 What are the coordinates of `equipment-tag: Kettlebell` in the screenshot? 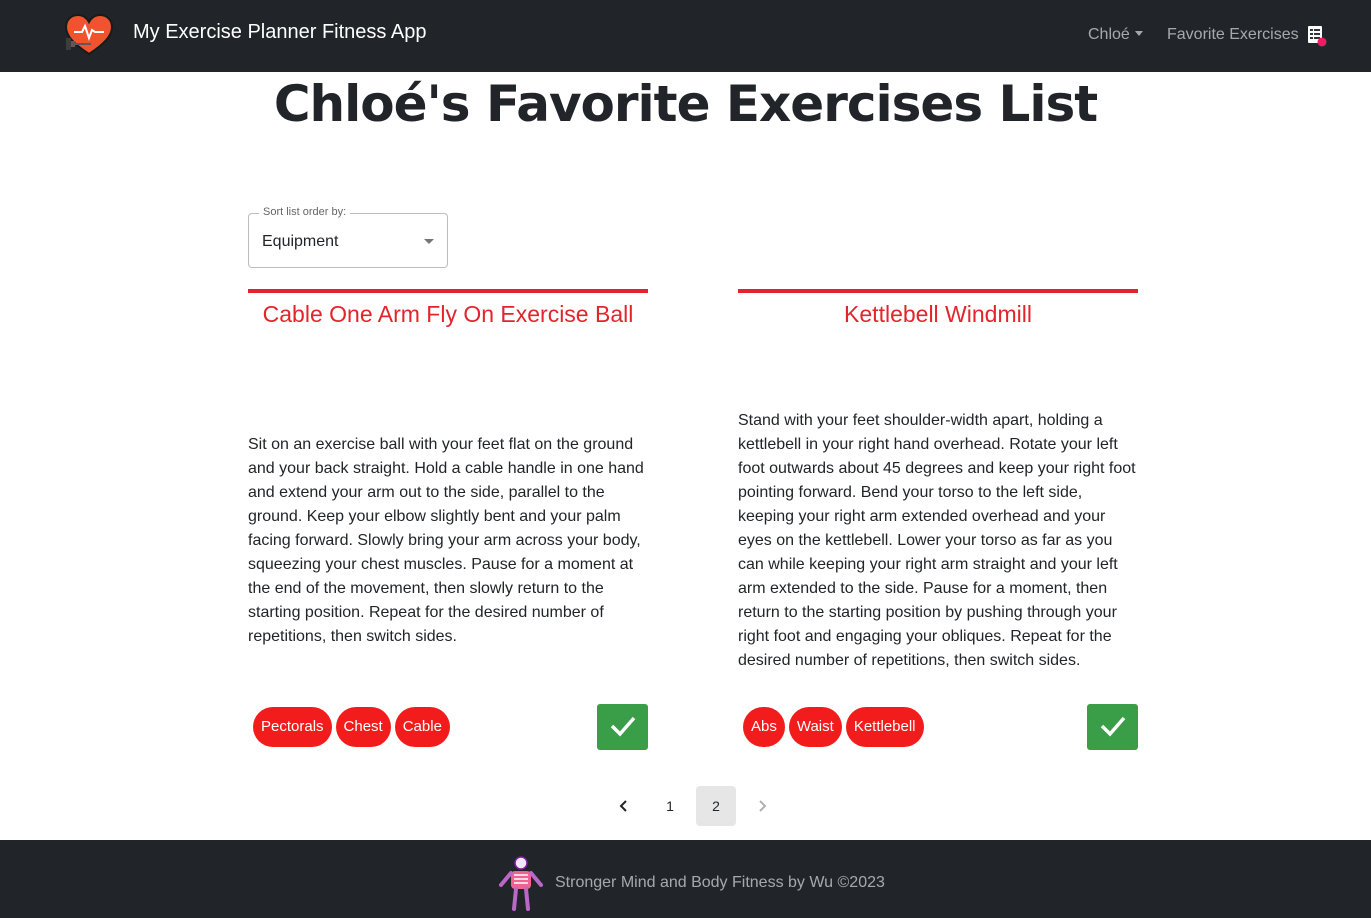 It's located at (884, 727).